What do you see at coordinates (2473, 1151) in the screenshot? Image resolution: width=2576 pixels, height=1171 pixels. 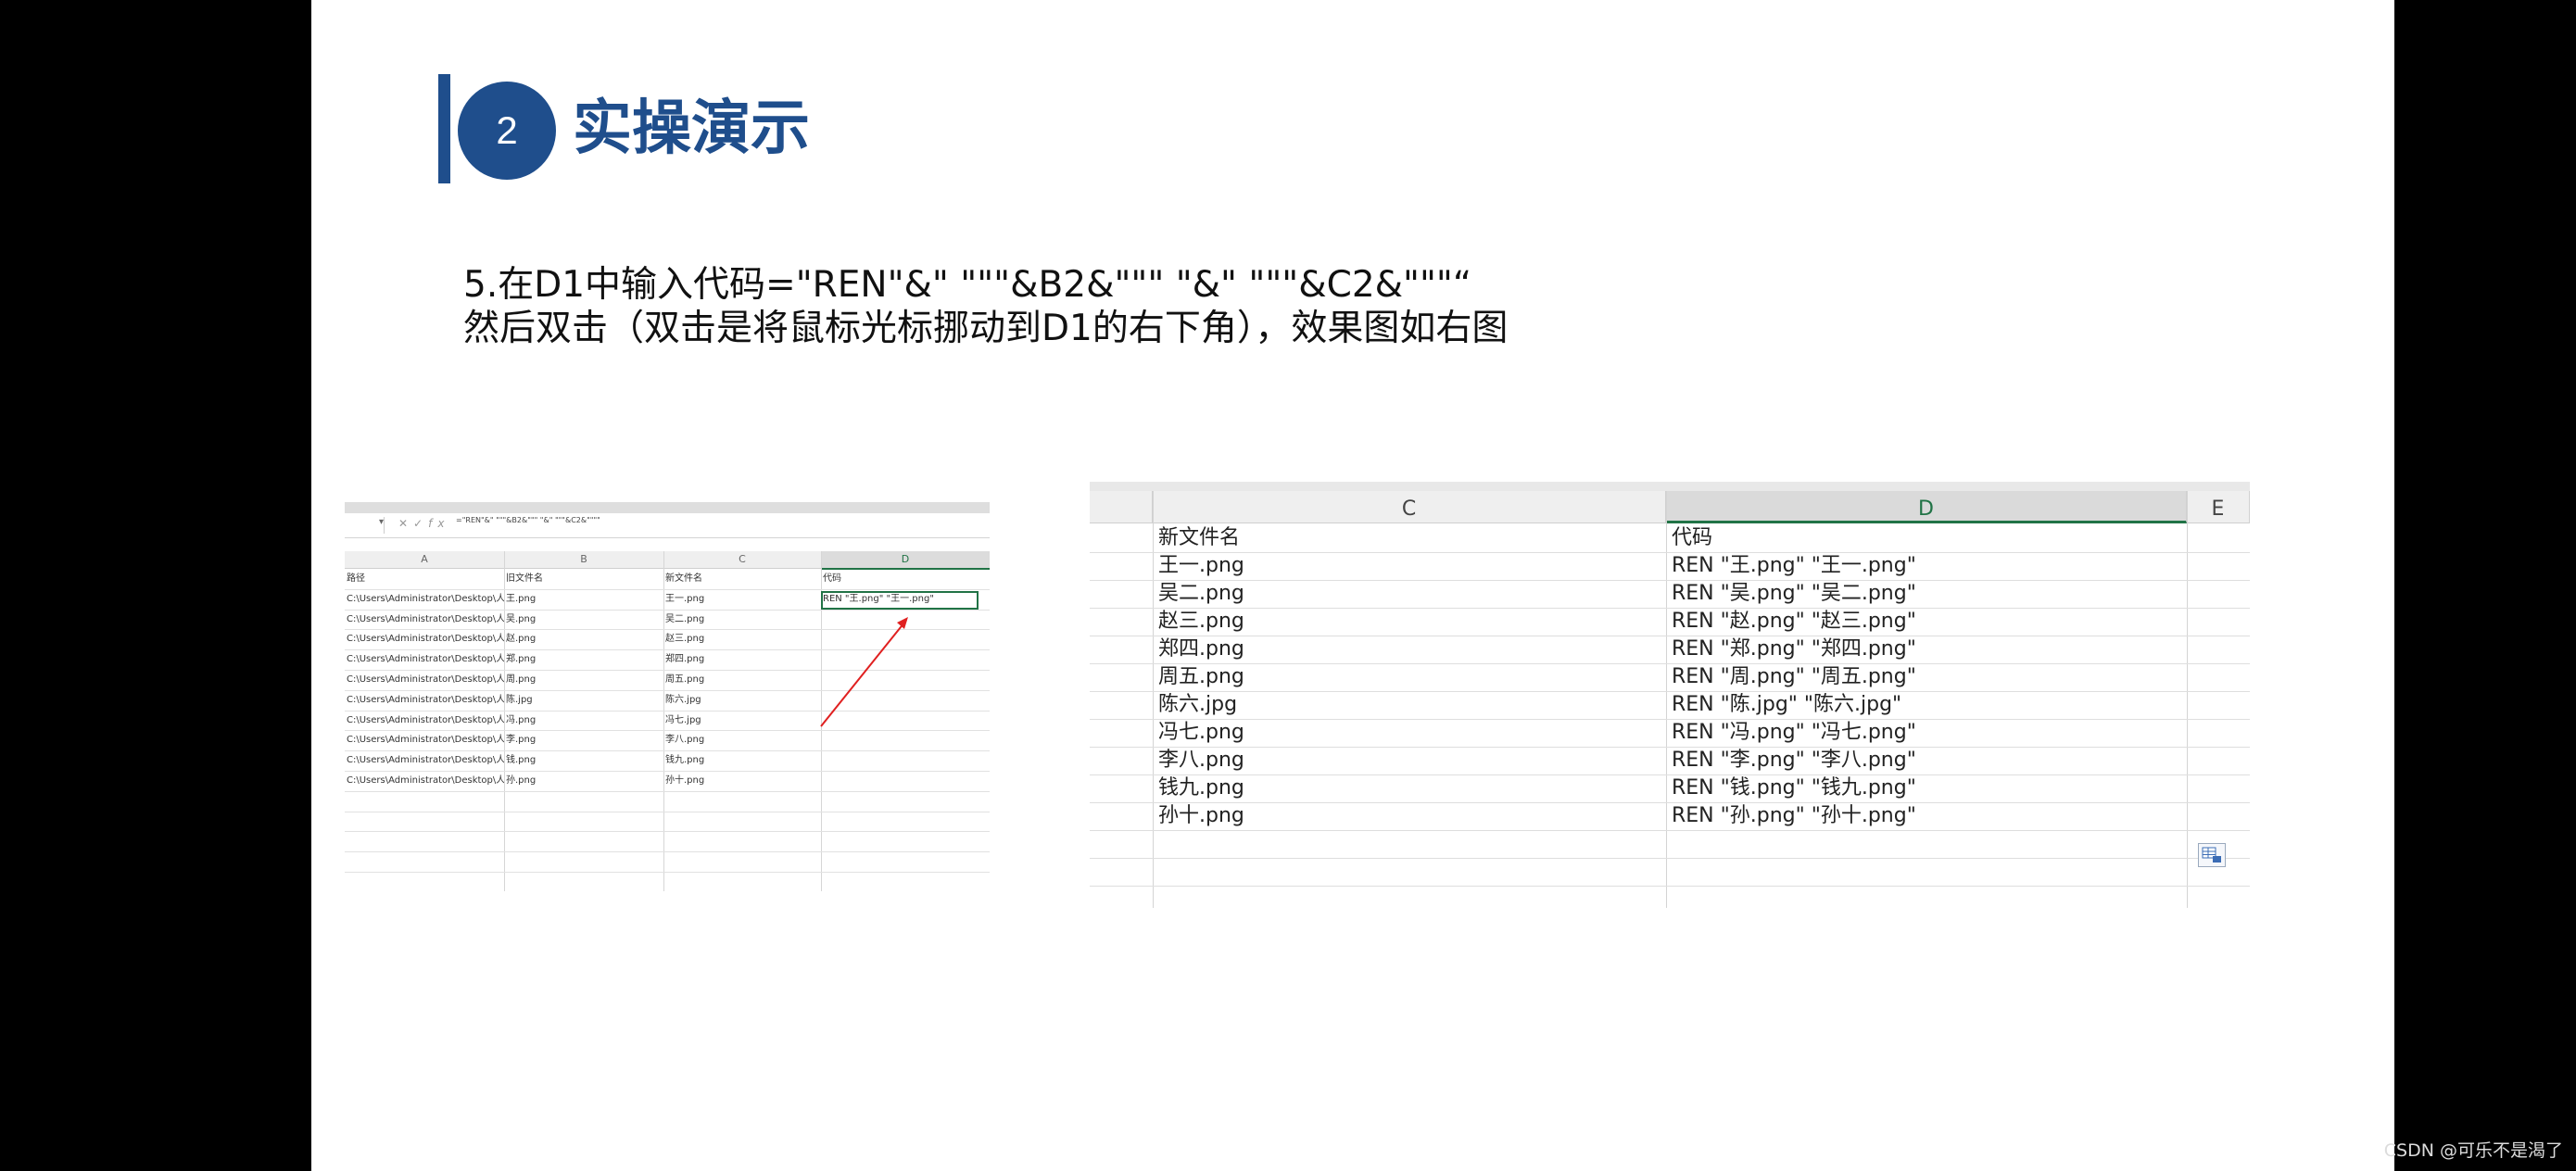 I see `watermark: CSDN @可乐不是渴了` at bounding box center [2473, 1151].